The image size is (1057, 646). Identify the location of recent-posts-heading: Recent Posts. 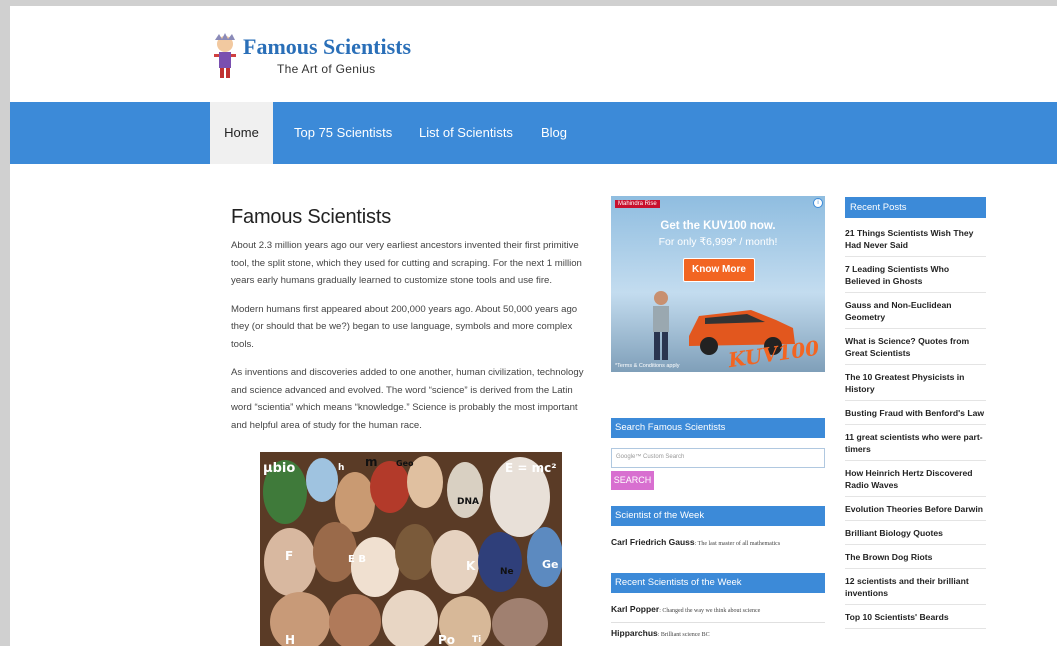
(915, 207).